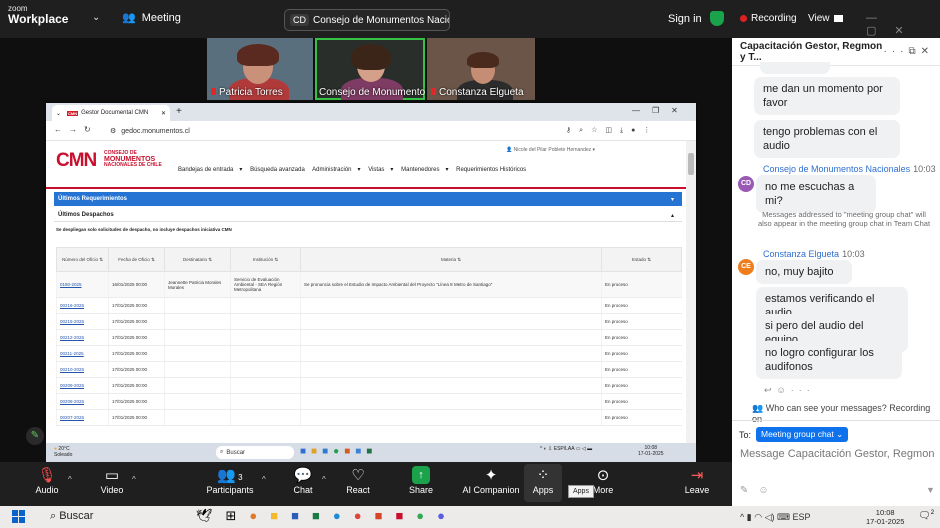 The image size is (940, 528). Describe the element at coordinates (642, 110) in the screenshot. I see `minimize-icon: —` at that location.